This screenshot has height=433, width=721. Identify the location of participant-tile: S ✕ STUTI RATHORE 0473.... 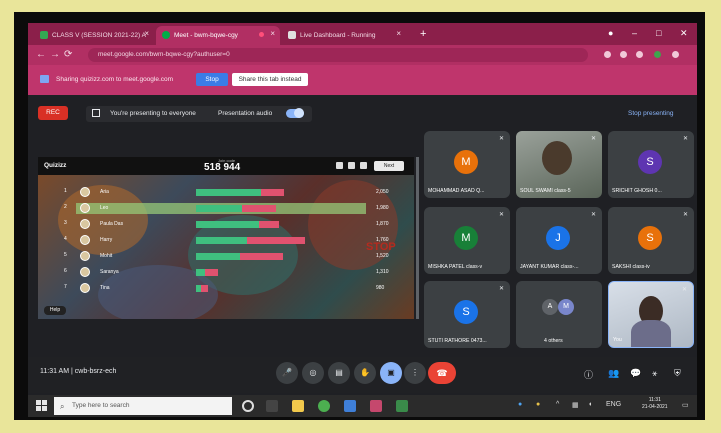
(467, 314).